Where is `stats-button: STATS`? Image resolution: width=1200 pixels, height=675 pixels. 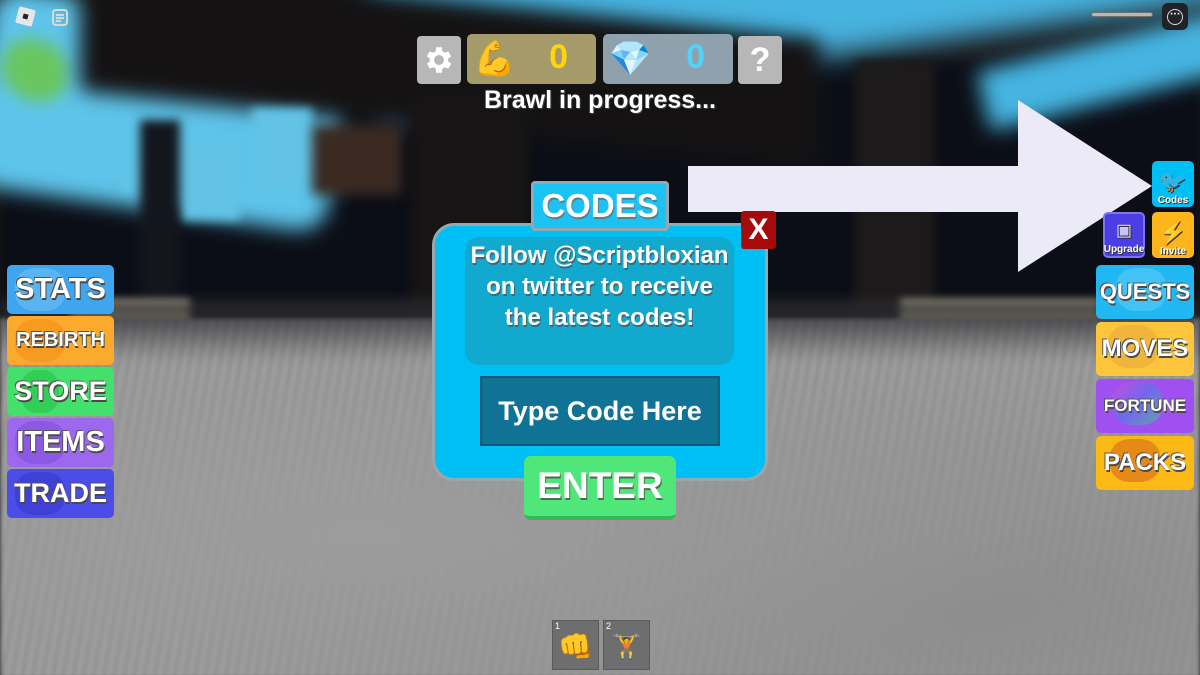
stats-button: STATS is located at coordinates (60, 289).